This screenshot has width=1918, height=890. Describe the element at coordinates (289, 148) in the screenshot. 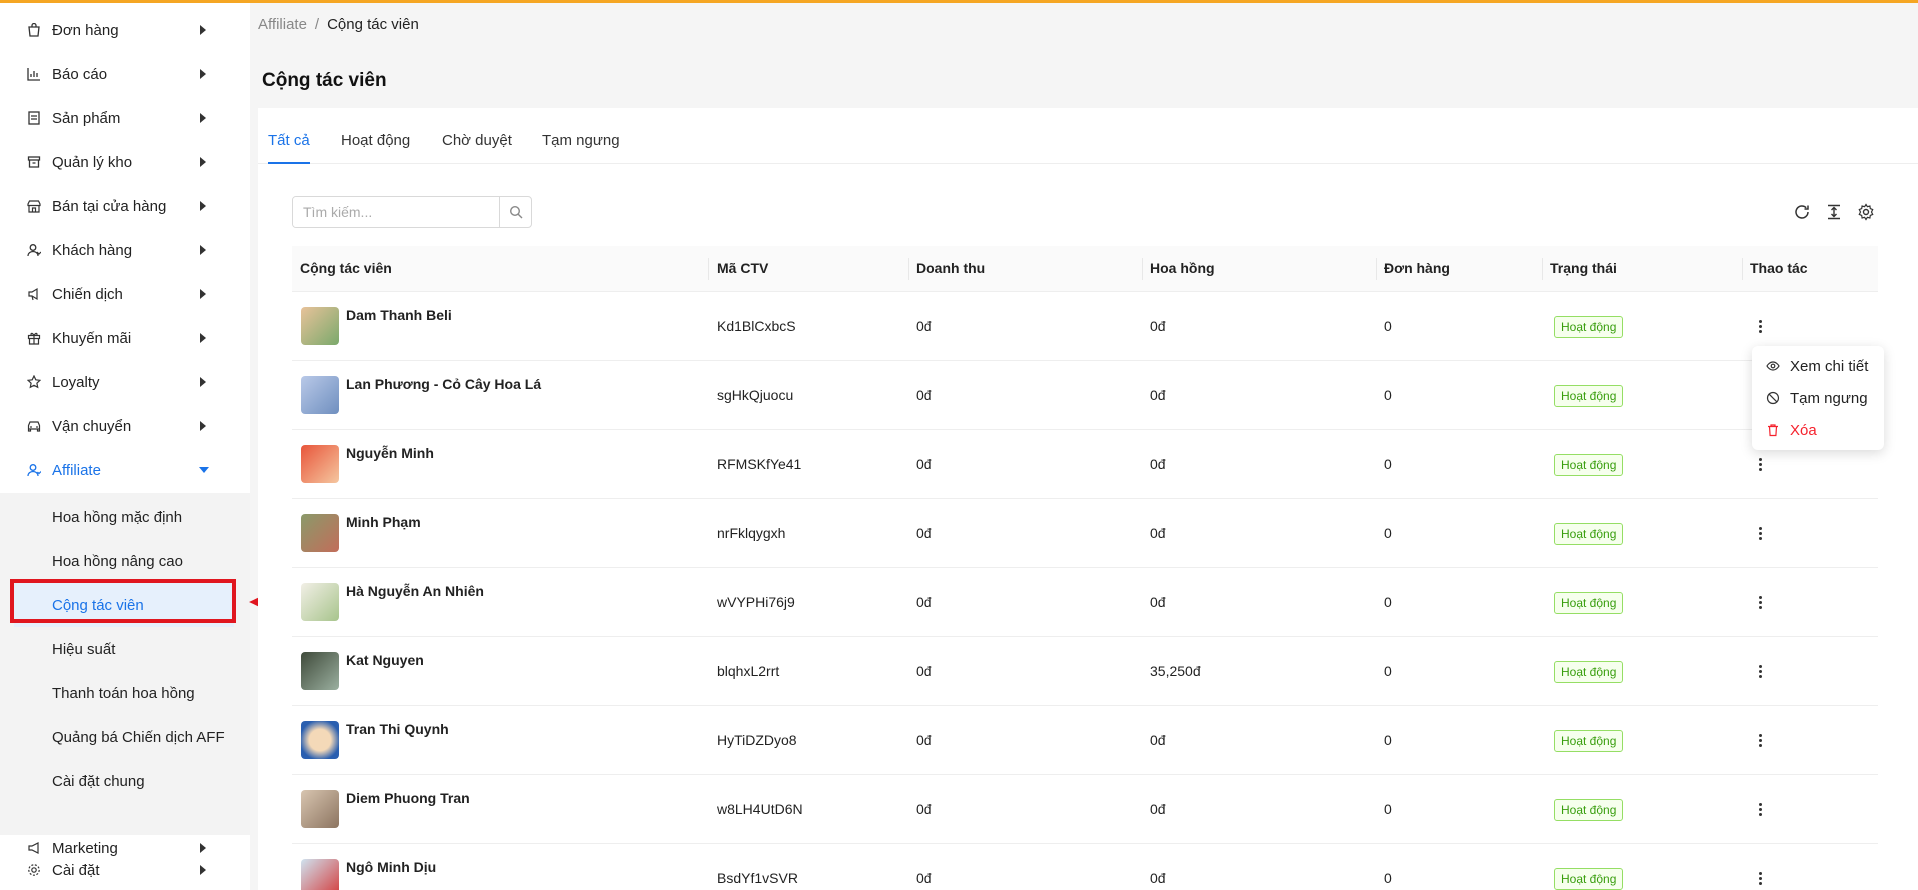

I see `tab-all: Tất cả` at that location.